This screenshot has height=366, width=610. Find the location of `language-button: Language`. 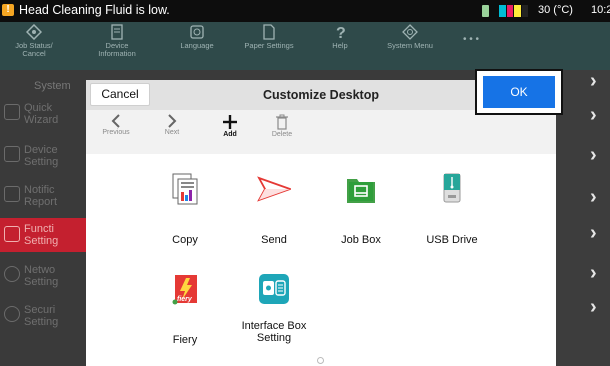

language-button: Language is located at coordinates (197, 37).